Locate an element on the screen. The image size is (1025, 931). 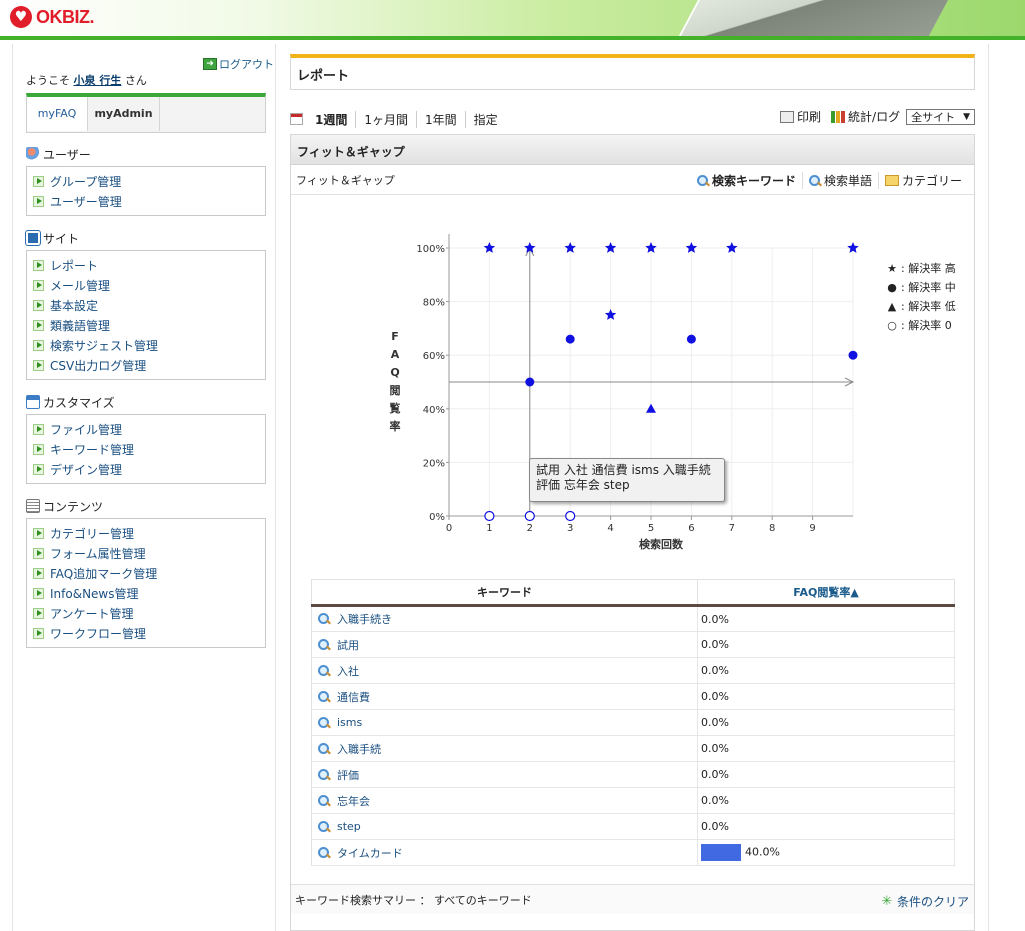
nav-label: カテゴリー管理 is located at coordinates (92, 533).